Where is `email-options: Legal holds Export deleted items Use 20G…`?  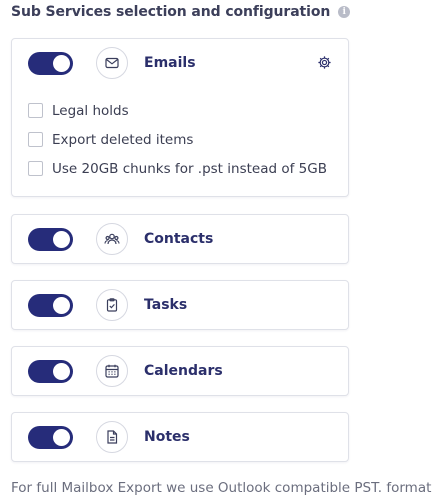 email-options: Legal holds Export deleted items Use 20G… is located at coordinates (177, 139).